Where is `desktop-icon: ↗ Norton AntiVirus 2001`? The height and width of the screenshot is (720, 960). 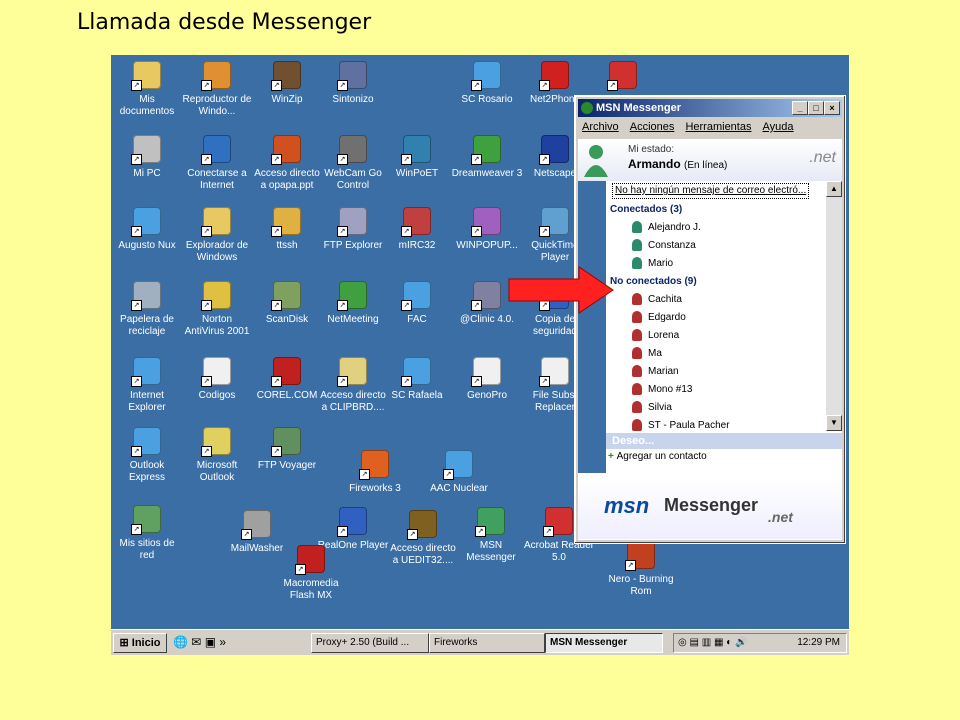 desktop-icon: ↗ Norton AntiVirus 2001 is located at coordinates (217, 309).